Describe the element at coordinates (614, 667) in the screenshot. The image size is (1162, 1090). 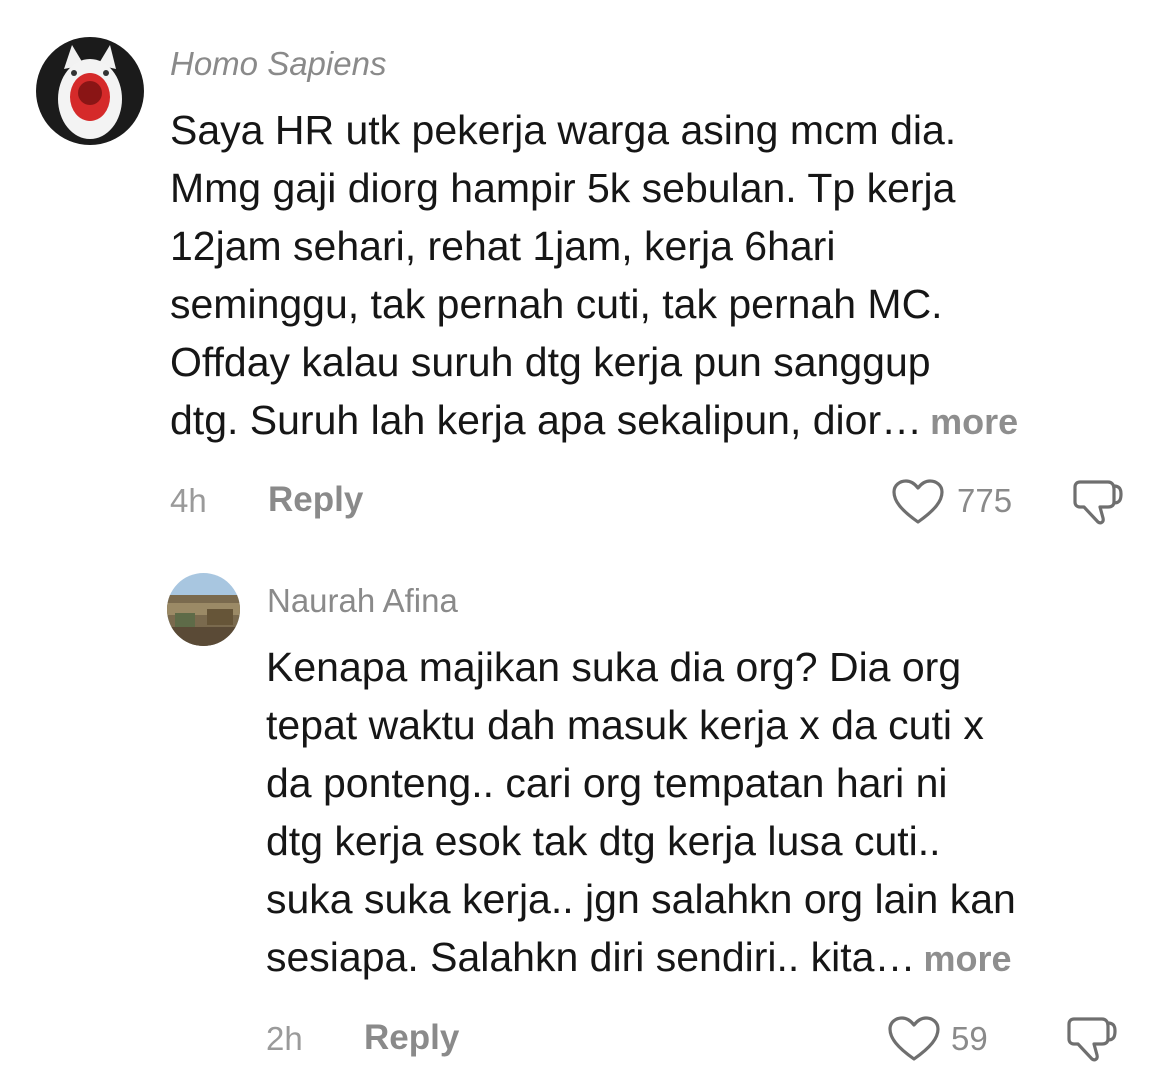
I see `comment-line: Kenapa majikan suka dia org? Dia org` at that location.